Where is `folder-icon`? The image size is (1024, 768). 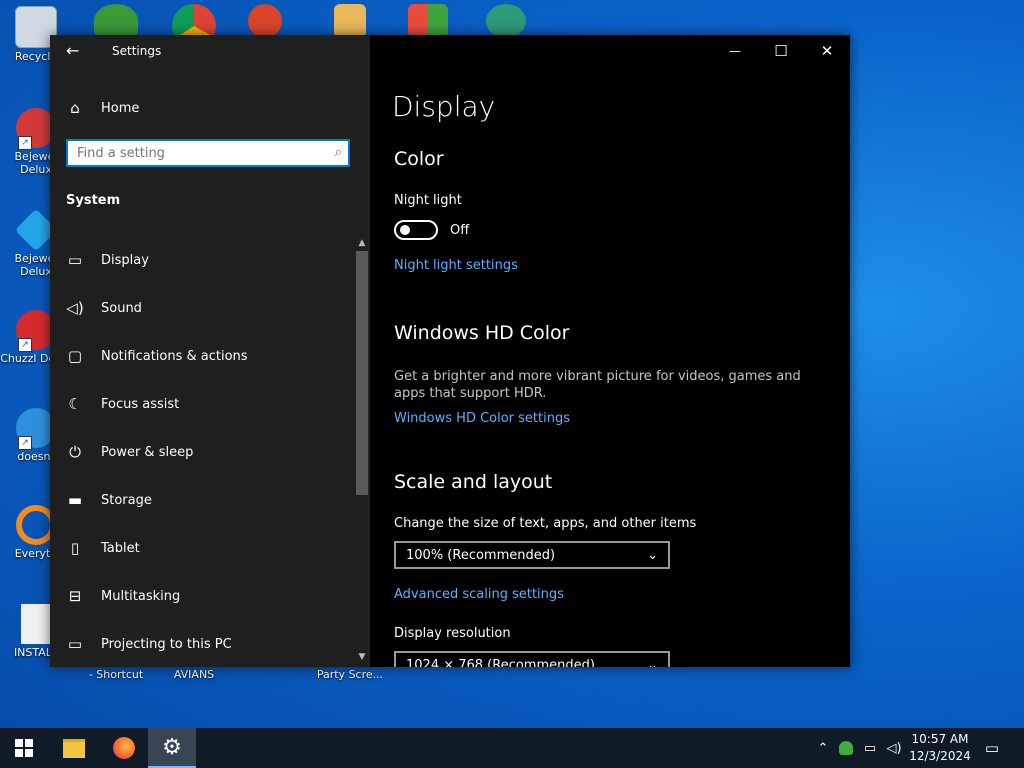
folder-icon is located at coordinates (74, 748).